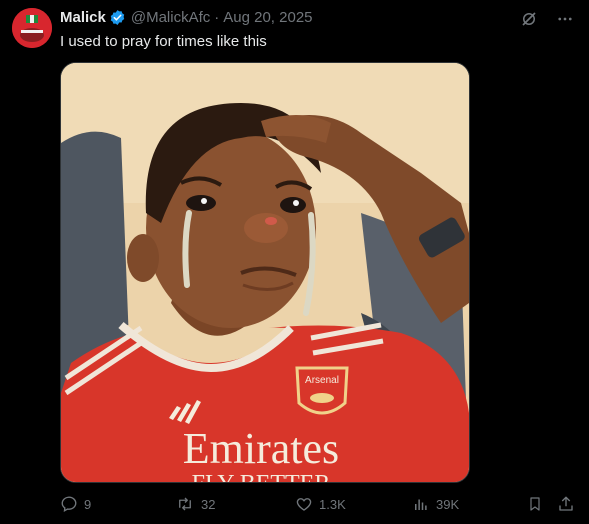 Image resolution: width=589 pixels, height=524 pixels. Describe the element at coordinates (267, 17) in the screenshot. I see `tweet-date: Aug 20, 2025` at that location.